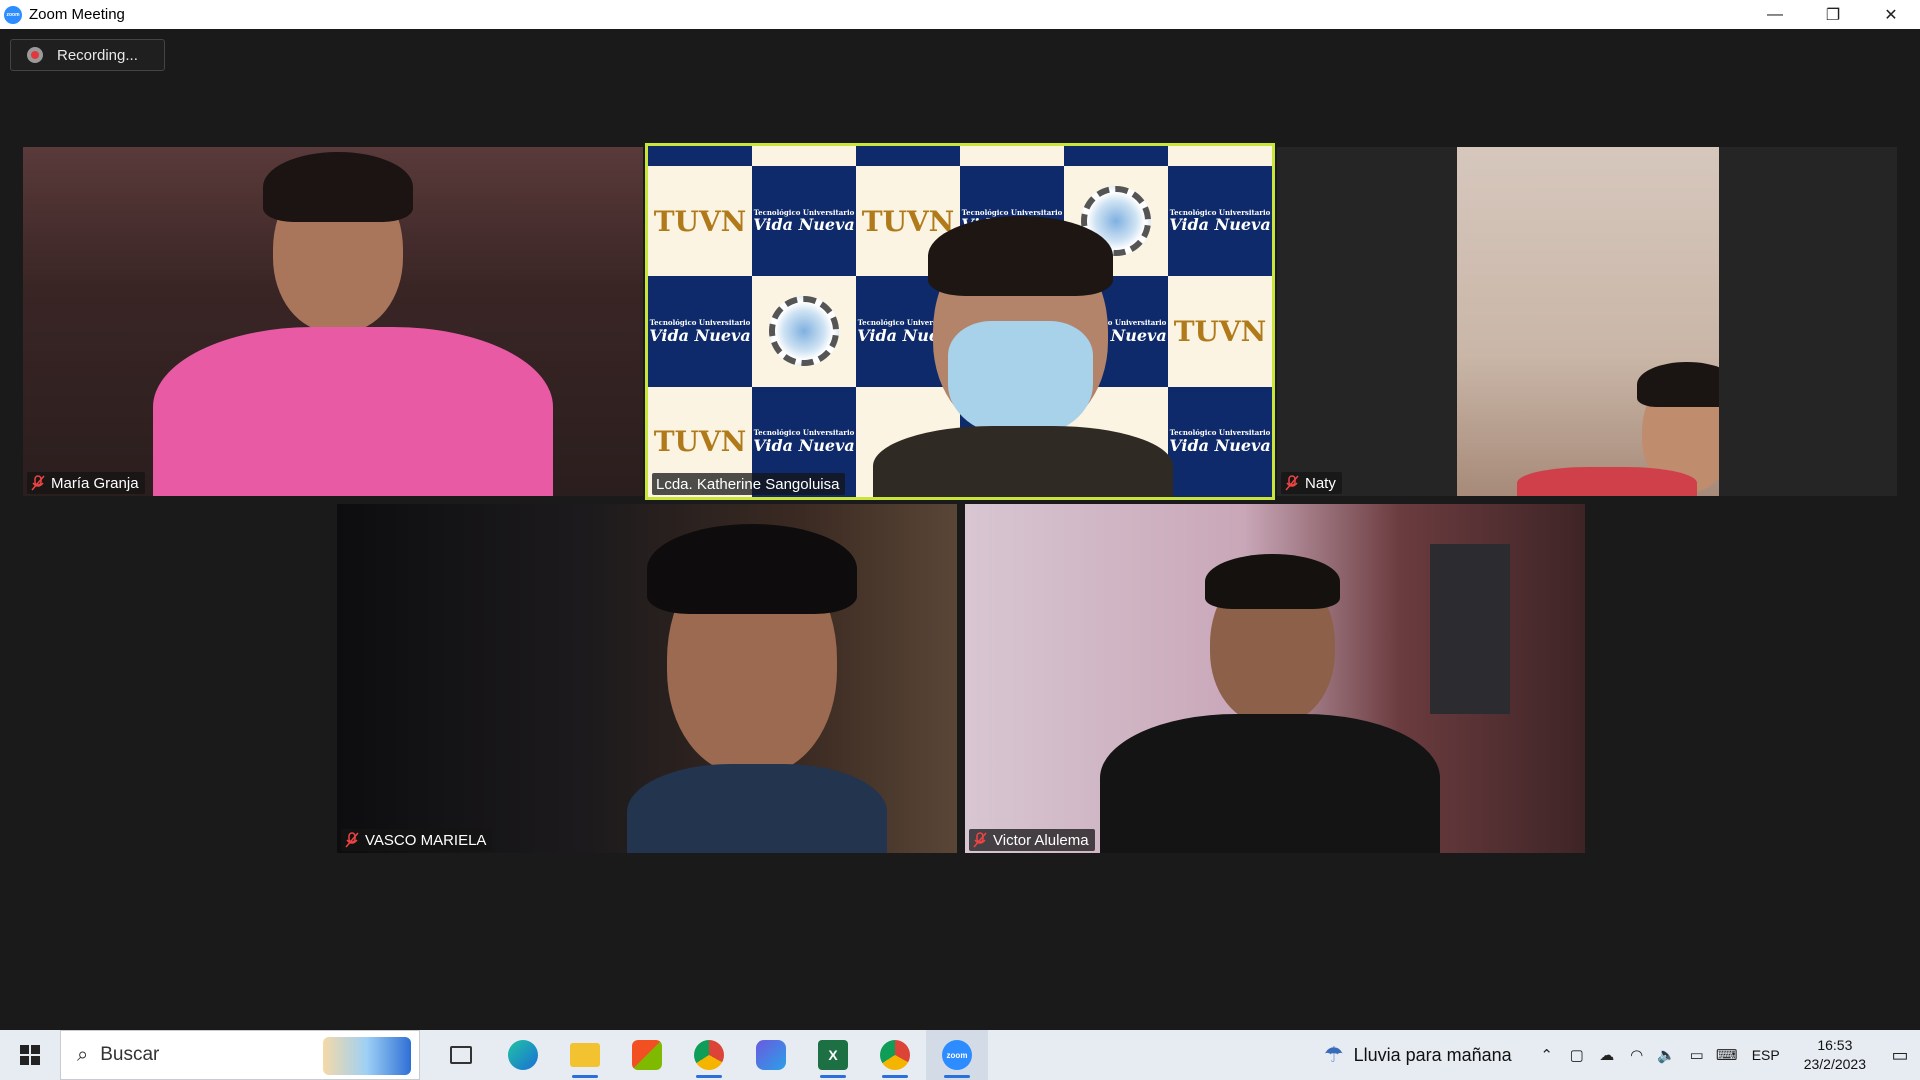 Image resolution: width=1920 pixels, height=1080 pixels. Describe the element at coordinates (1835, 1045) in the screenshot. I see `clock-time: 16:53` at that location.